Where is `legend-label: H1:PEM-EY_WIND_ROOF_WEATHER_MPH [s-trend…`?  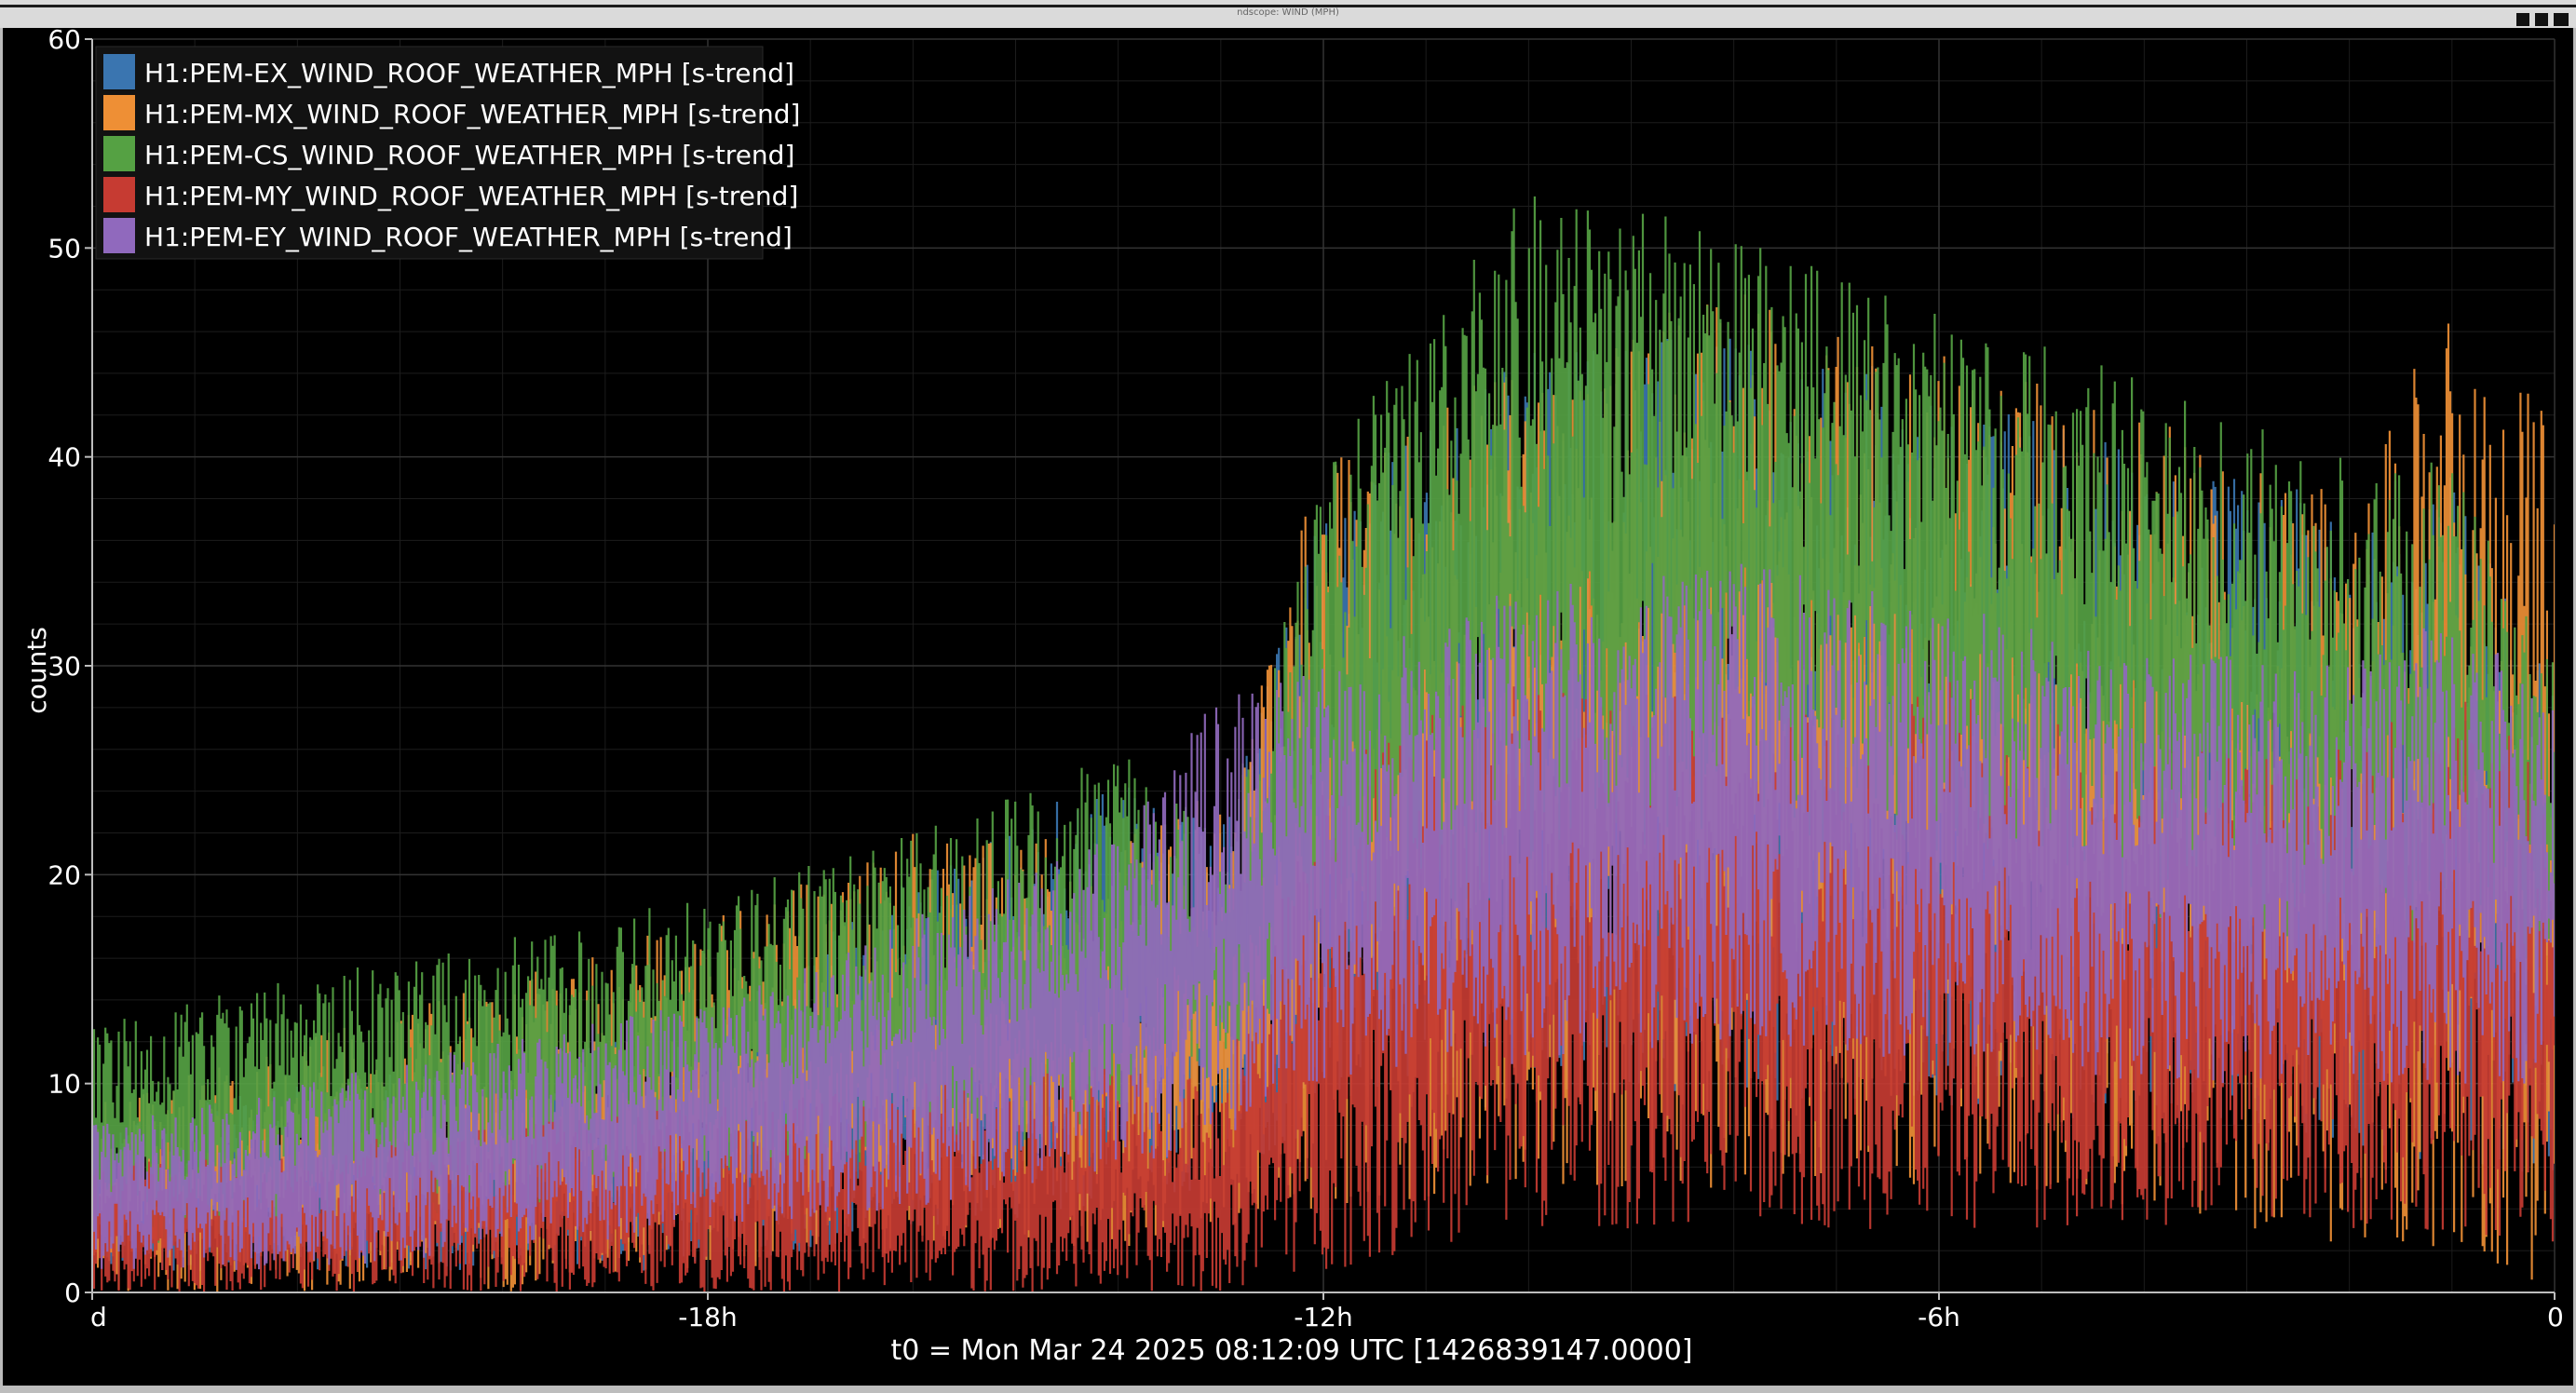
legend-label: H1:PEM-EY_WIND_ROOF_WEATHER_MPH [s-trend… is located at coordinates (468, 237).